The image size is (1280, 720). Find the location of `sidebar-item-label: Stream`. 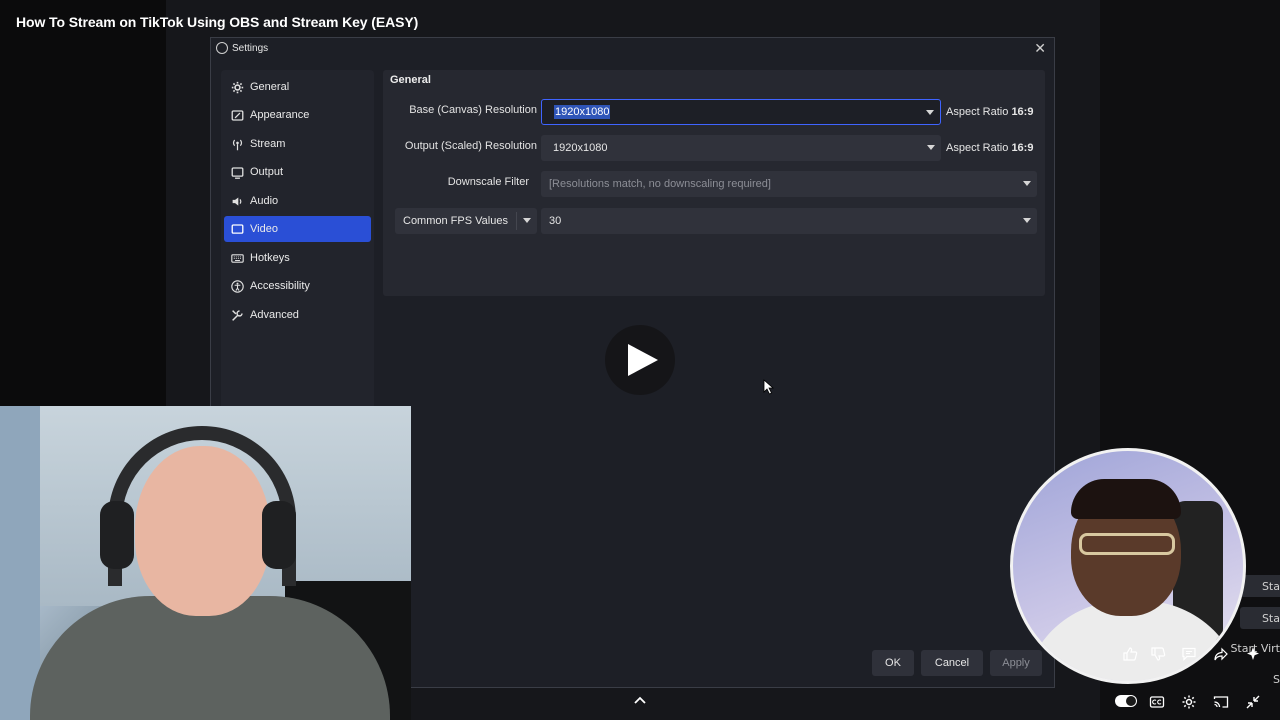

sidebar-item-label: Stream is located at coordinates (268, 144).